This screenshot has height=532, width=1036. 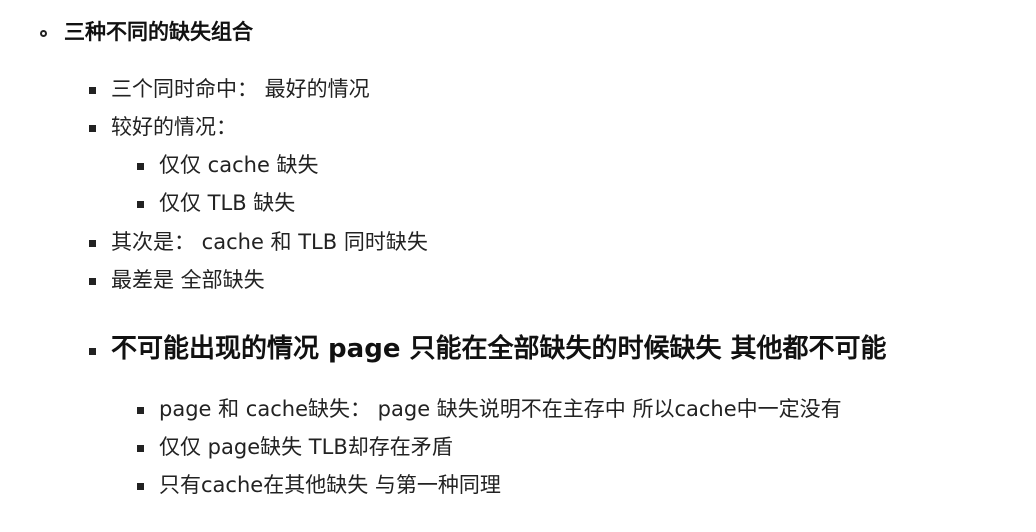 I want to click on impossible-case-heading: 不可能出现的情况 page 只能在全部缺失的时候缺失 其他都不可能, so click(x=499, y=349).